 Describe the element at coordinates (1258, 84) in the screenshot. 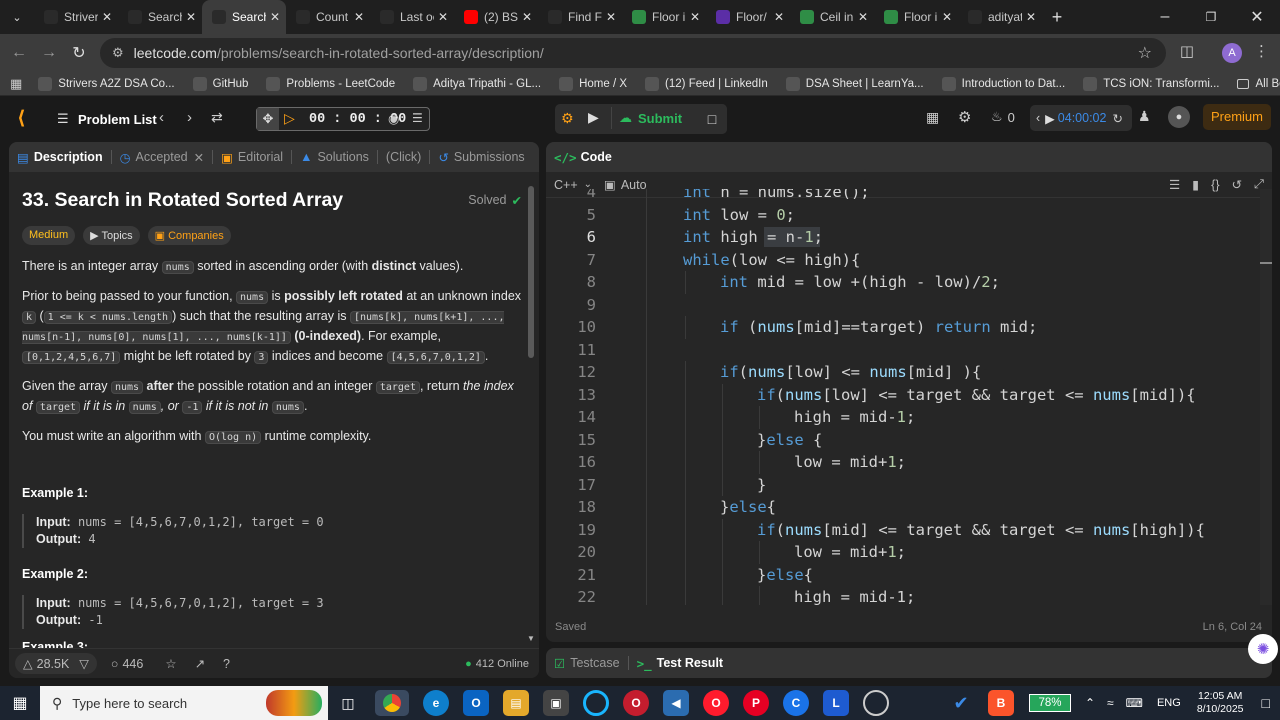

I see `all-bookmarks-button: All Bookmarks` at that location.